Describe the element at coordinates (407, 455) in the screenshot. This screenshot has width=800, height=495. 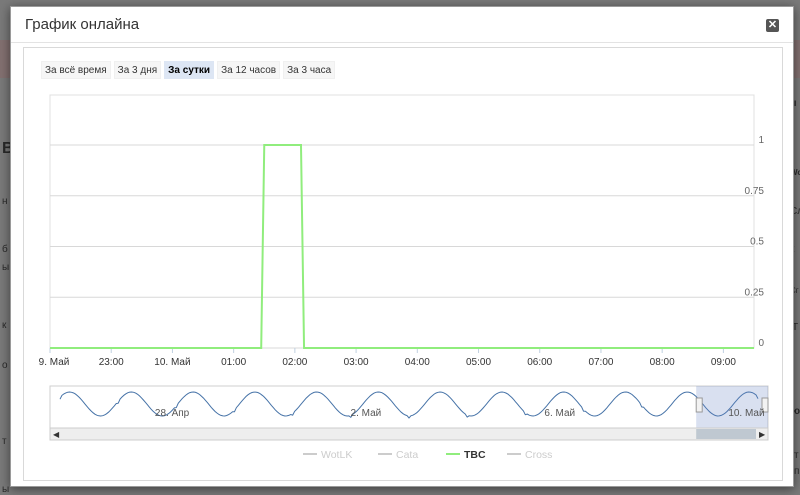
I see `legend-item-cata: Cata` at that location.